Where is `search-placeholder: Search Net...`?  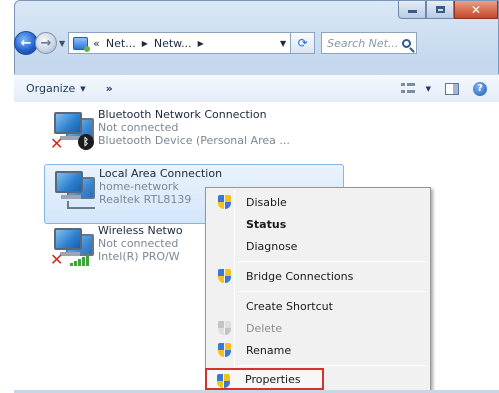
search-placeholder: Search Net... is located at coordinates (363, 43).